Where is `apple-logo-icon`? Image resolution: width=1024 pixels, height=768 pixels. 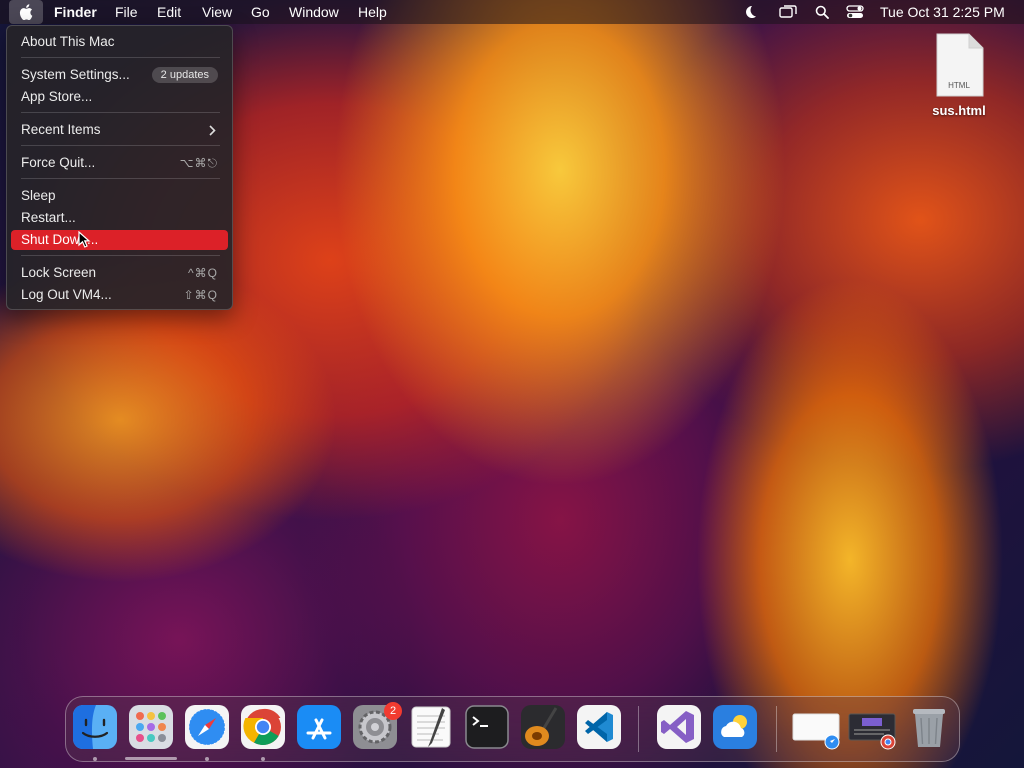
apple-logo-icon is located at coordinates (26, 12).